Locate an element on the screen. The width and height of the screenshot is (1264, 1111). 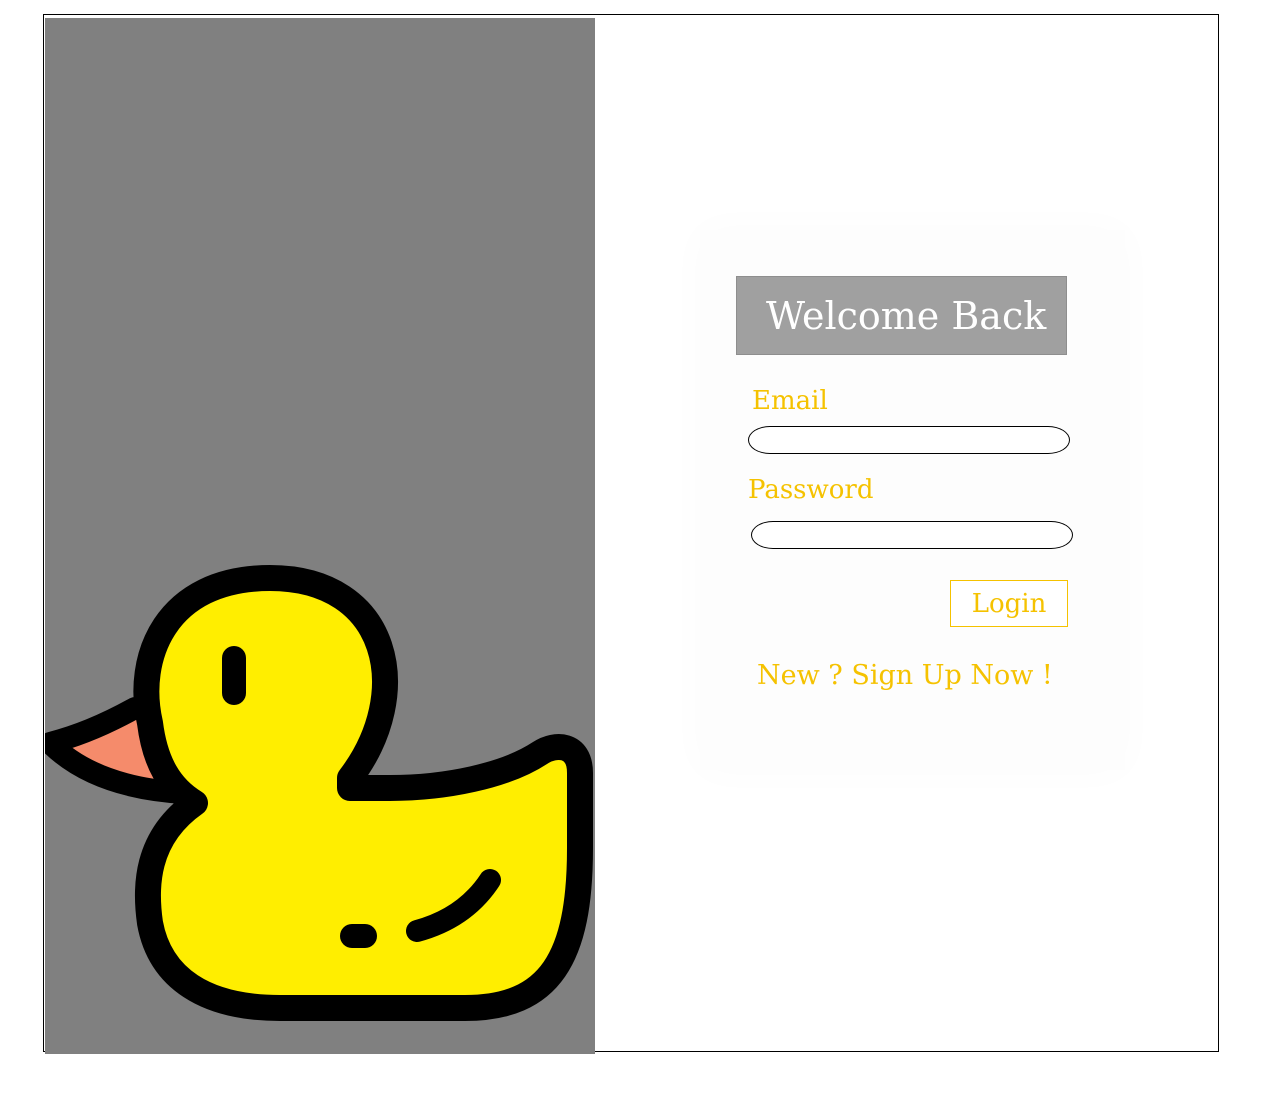
password-label: Password is located at coordinates (811, 490).